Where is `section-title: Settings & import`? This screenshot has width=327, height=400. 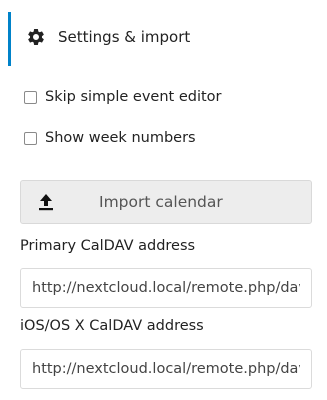
section-title: Settings & import is located at coordinates (124, 37).